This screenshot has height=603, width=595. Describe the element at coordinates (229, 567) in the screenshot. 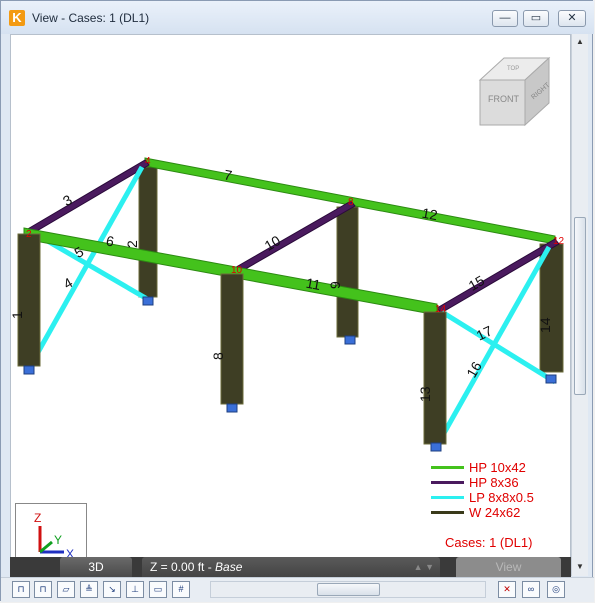

I see `z-level-name: Base` at that location.